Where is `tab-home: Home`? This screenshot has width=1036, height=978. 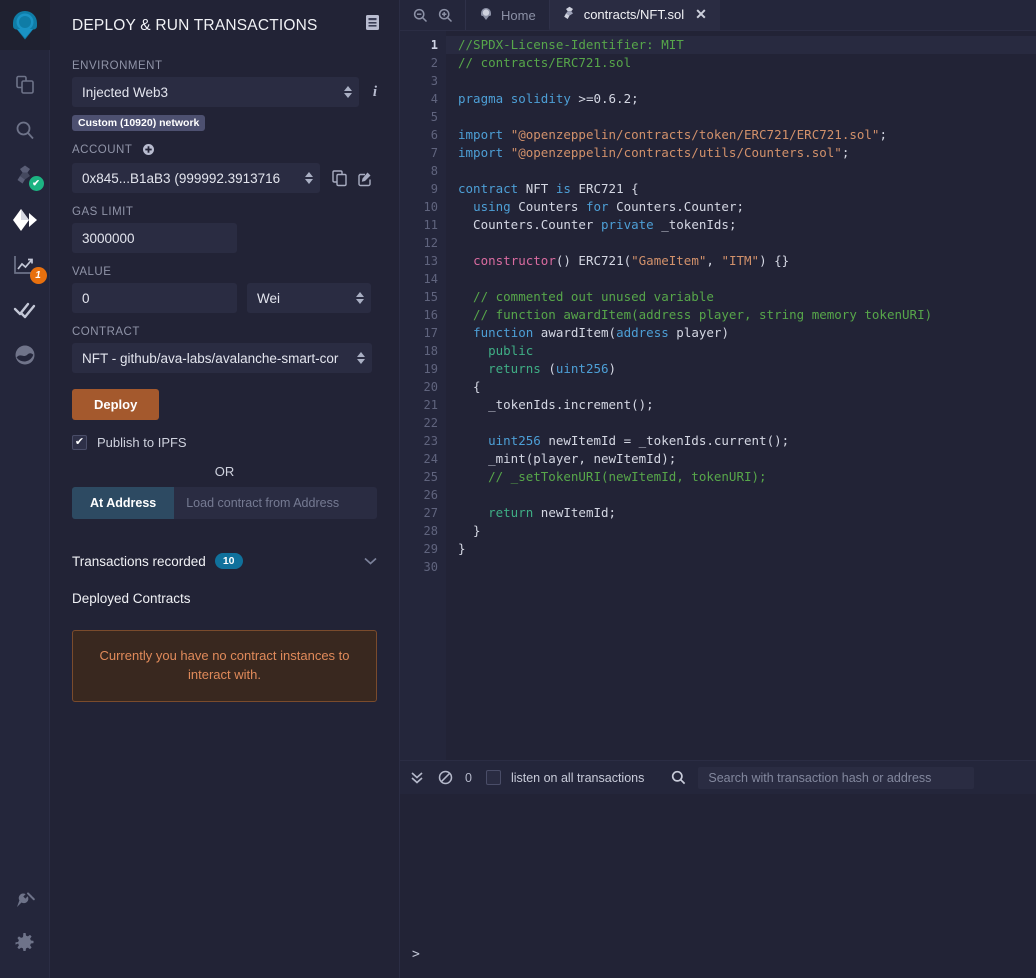 tab-home: Home is located at coordinates (507, 15).